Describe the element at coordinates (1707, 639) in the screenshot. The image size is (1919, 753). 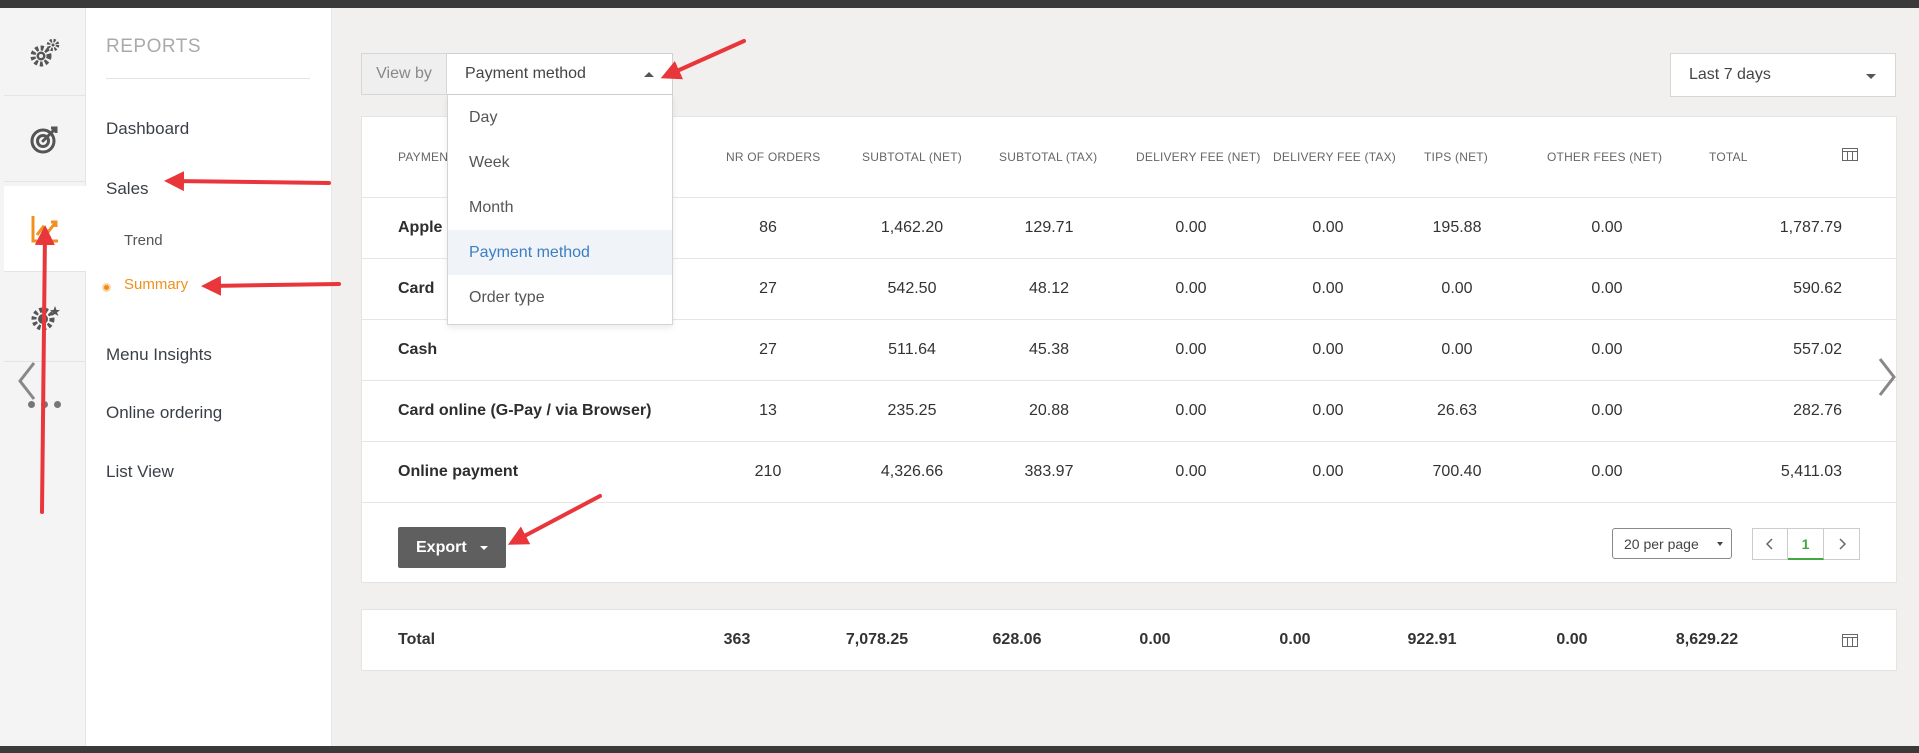
I see `totals-cell: 8,629.22` at that location.